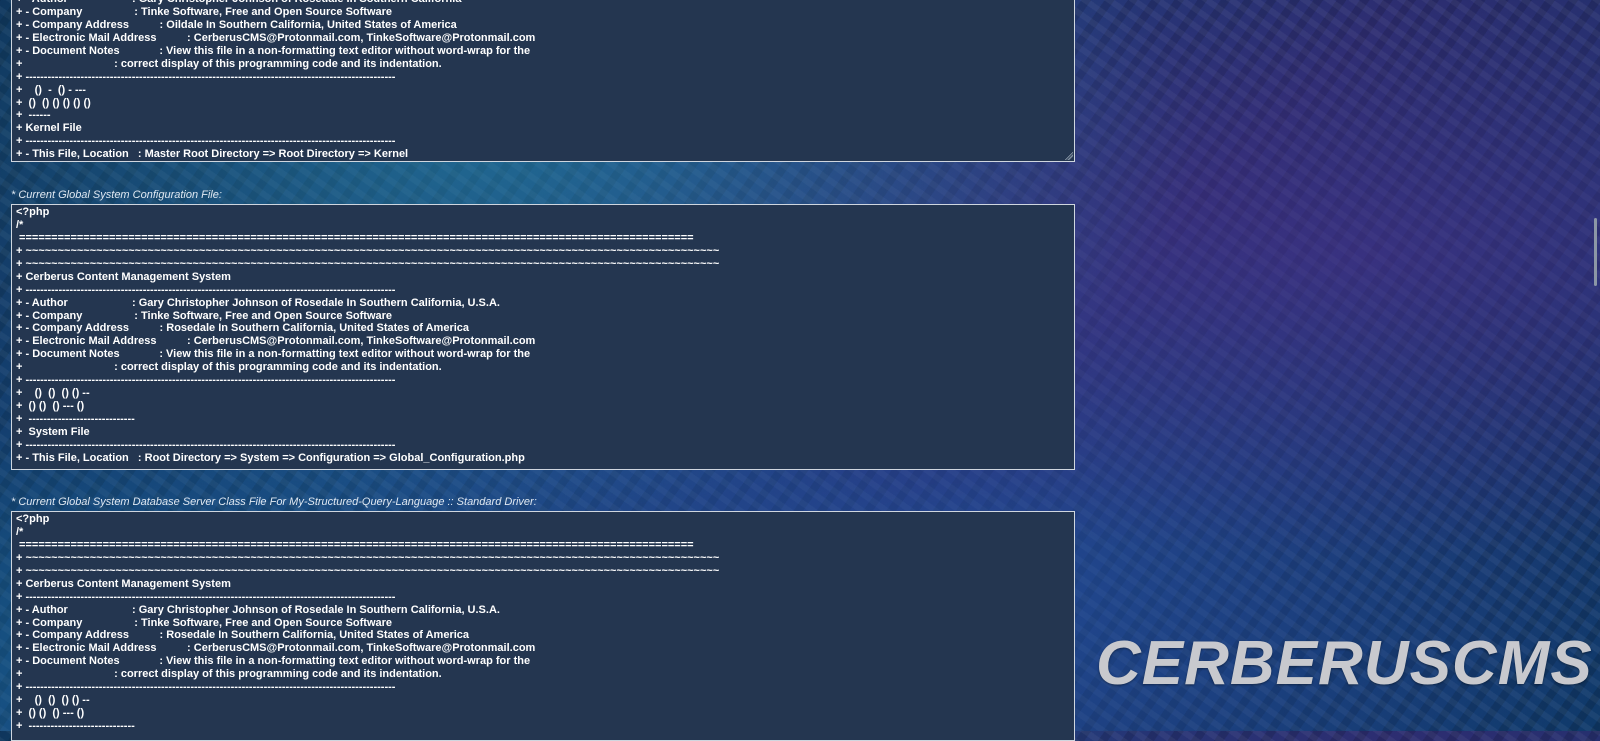 The height and width of the screenshot is (741, 1600). What do you see at coordinates (51, 89) in the screenshot?
I see `code-line: + () - () - ---` at bounding box center [51, 89].